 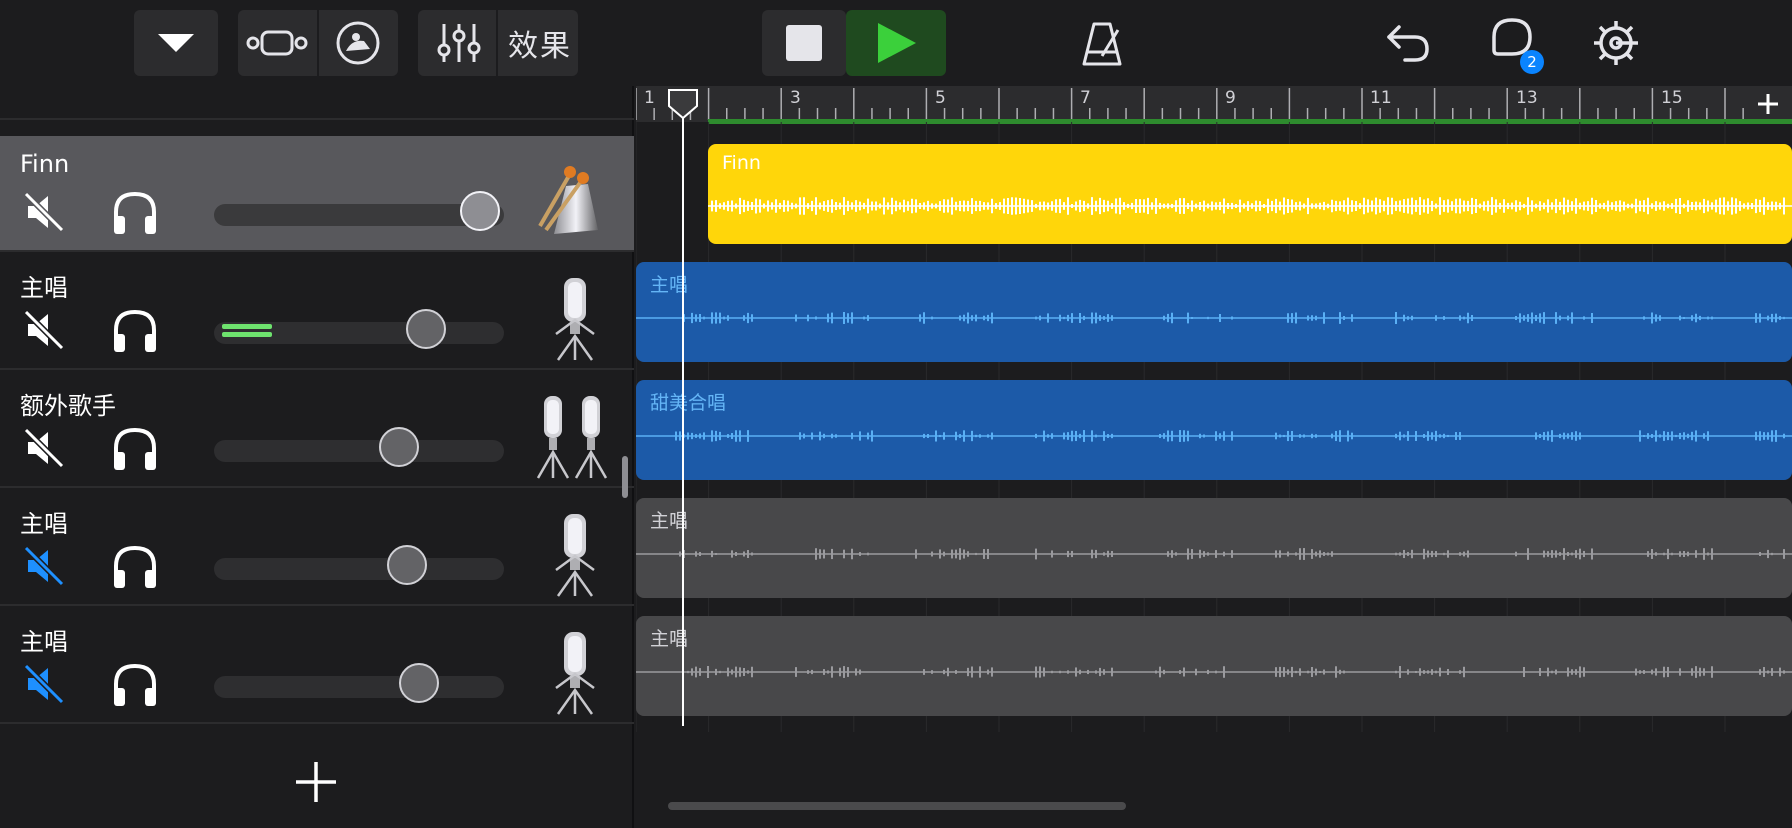 I want to click on cowbell-drumsticks-icon, so click(x=581, y=201).